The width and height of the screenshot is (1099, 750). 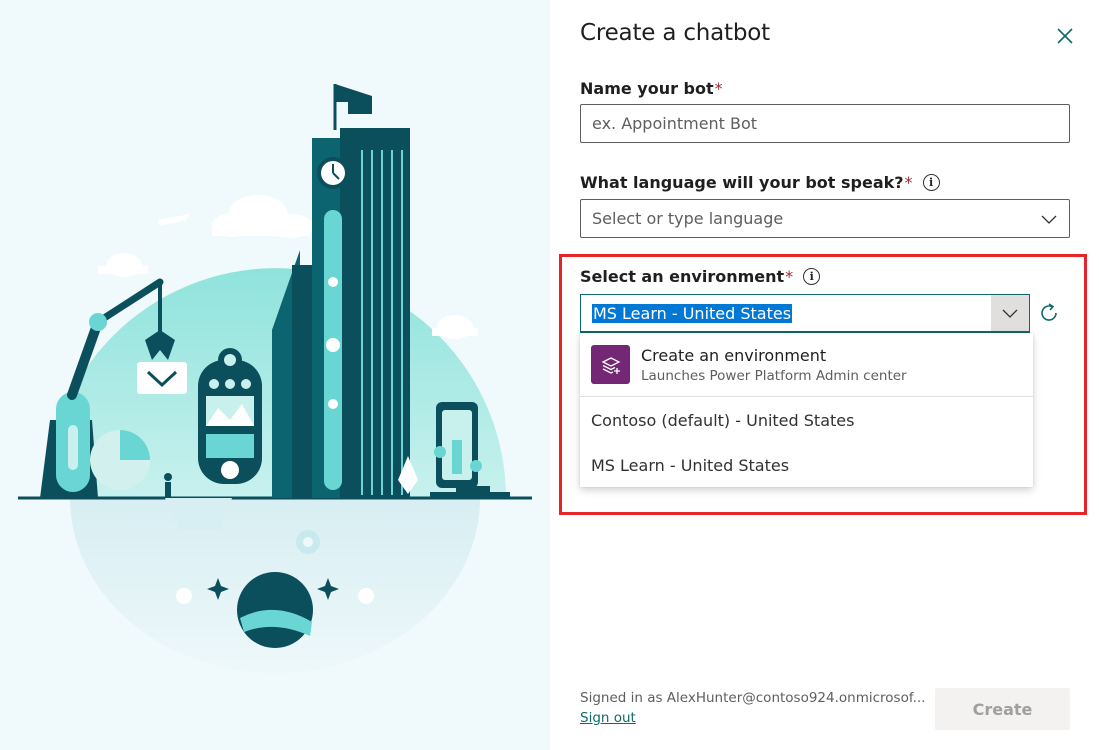 I want to click on sign-out-link: Sign out, so click(x=608, y=718).